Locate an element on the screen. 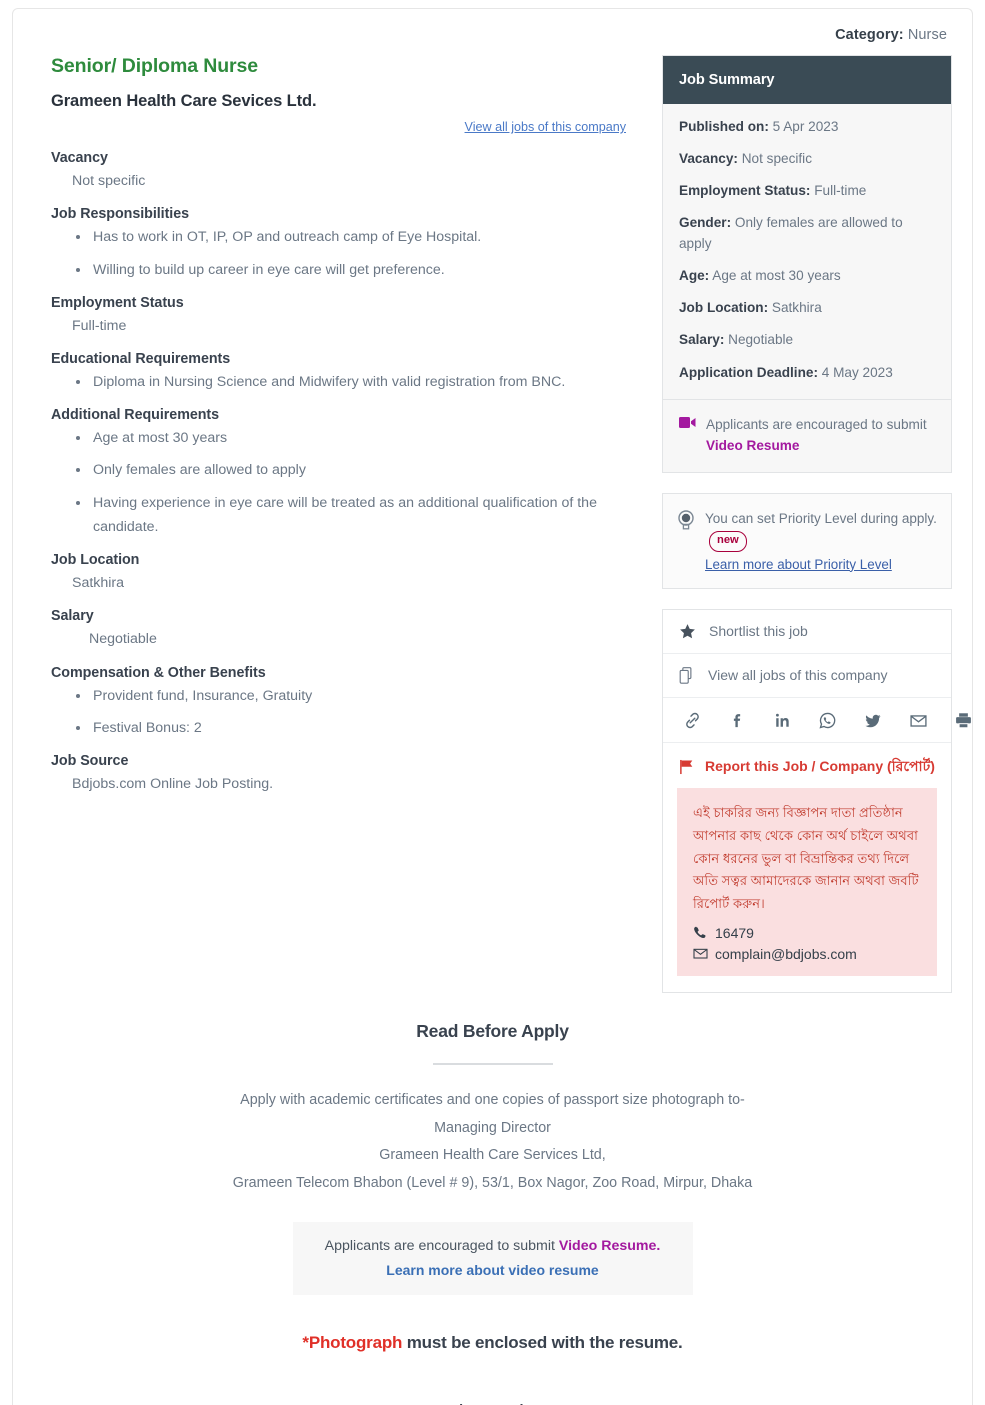 The height and width of the screenshot is (1405, 985). company-name: Grameen Health Care Sevices Ltd. is located at coordinates (184, 101).